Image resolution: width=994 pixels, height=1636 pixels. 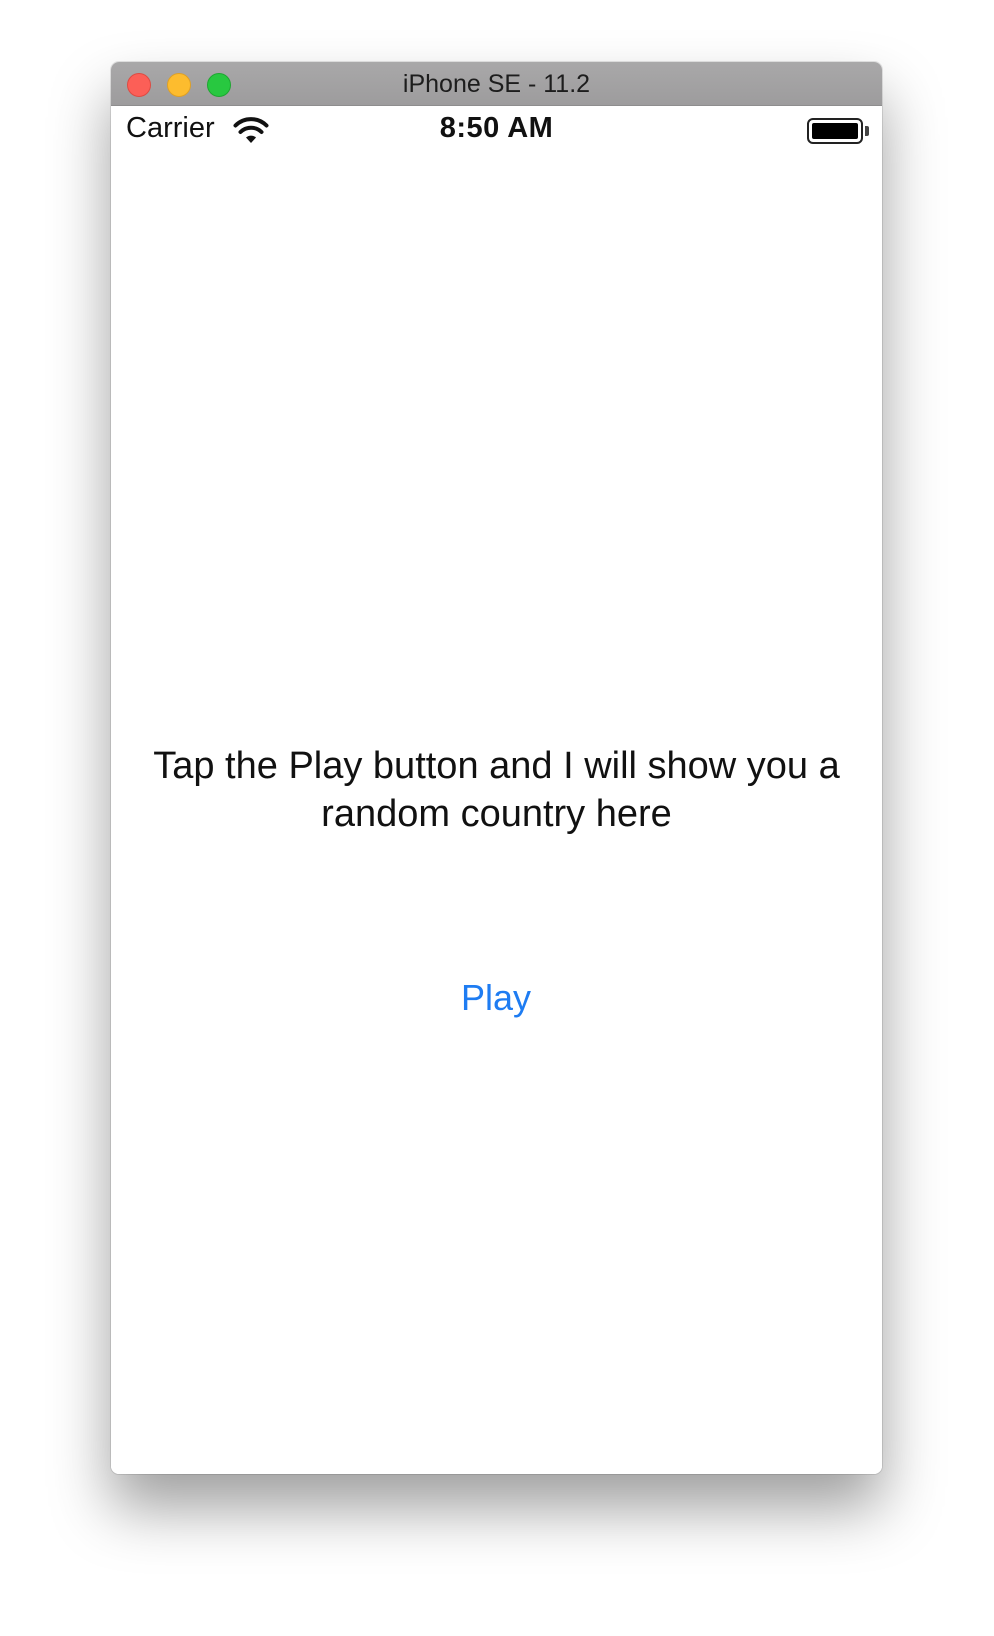 I want to click on window-titlebar: iPhone SE - 11.2, so click(x=496, y=84).